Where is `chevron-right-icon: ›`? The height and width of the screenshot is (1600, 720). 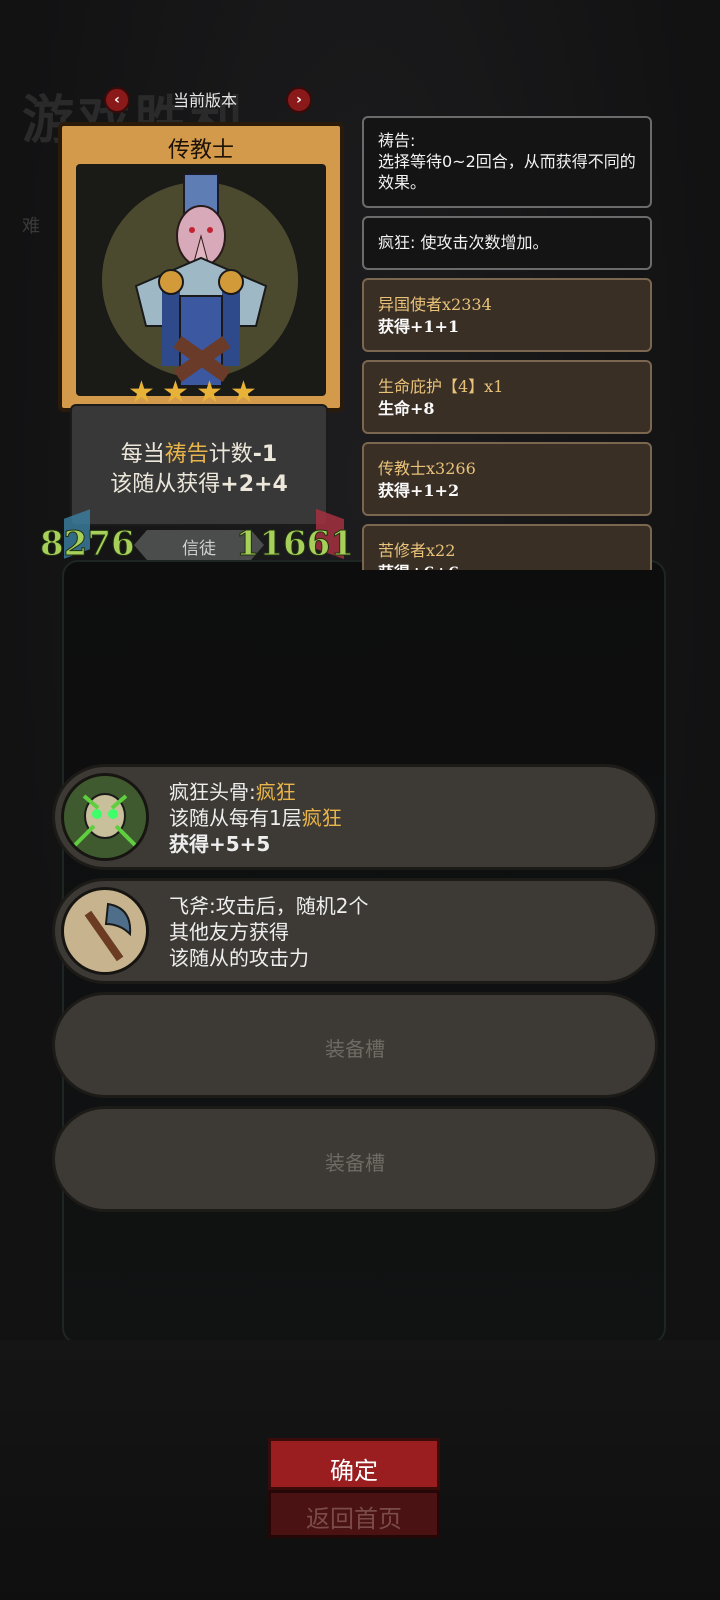 chevron-right-icon: › is located at coordinates (299, 100).